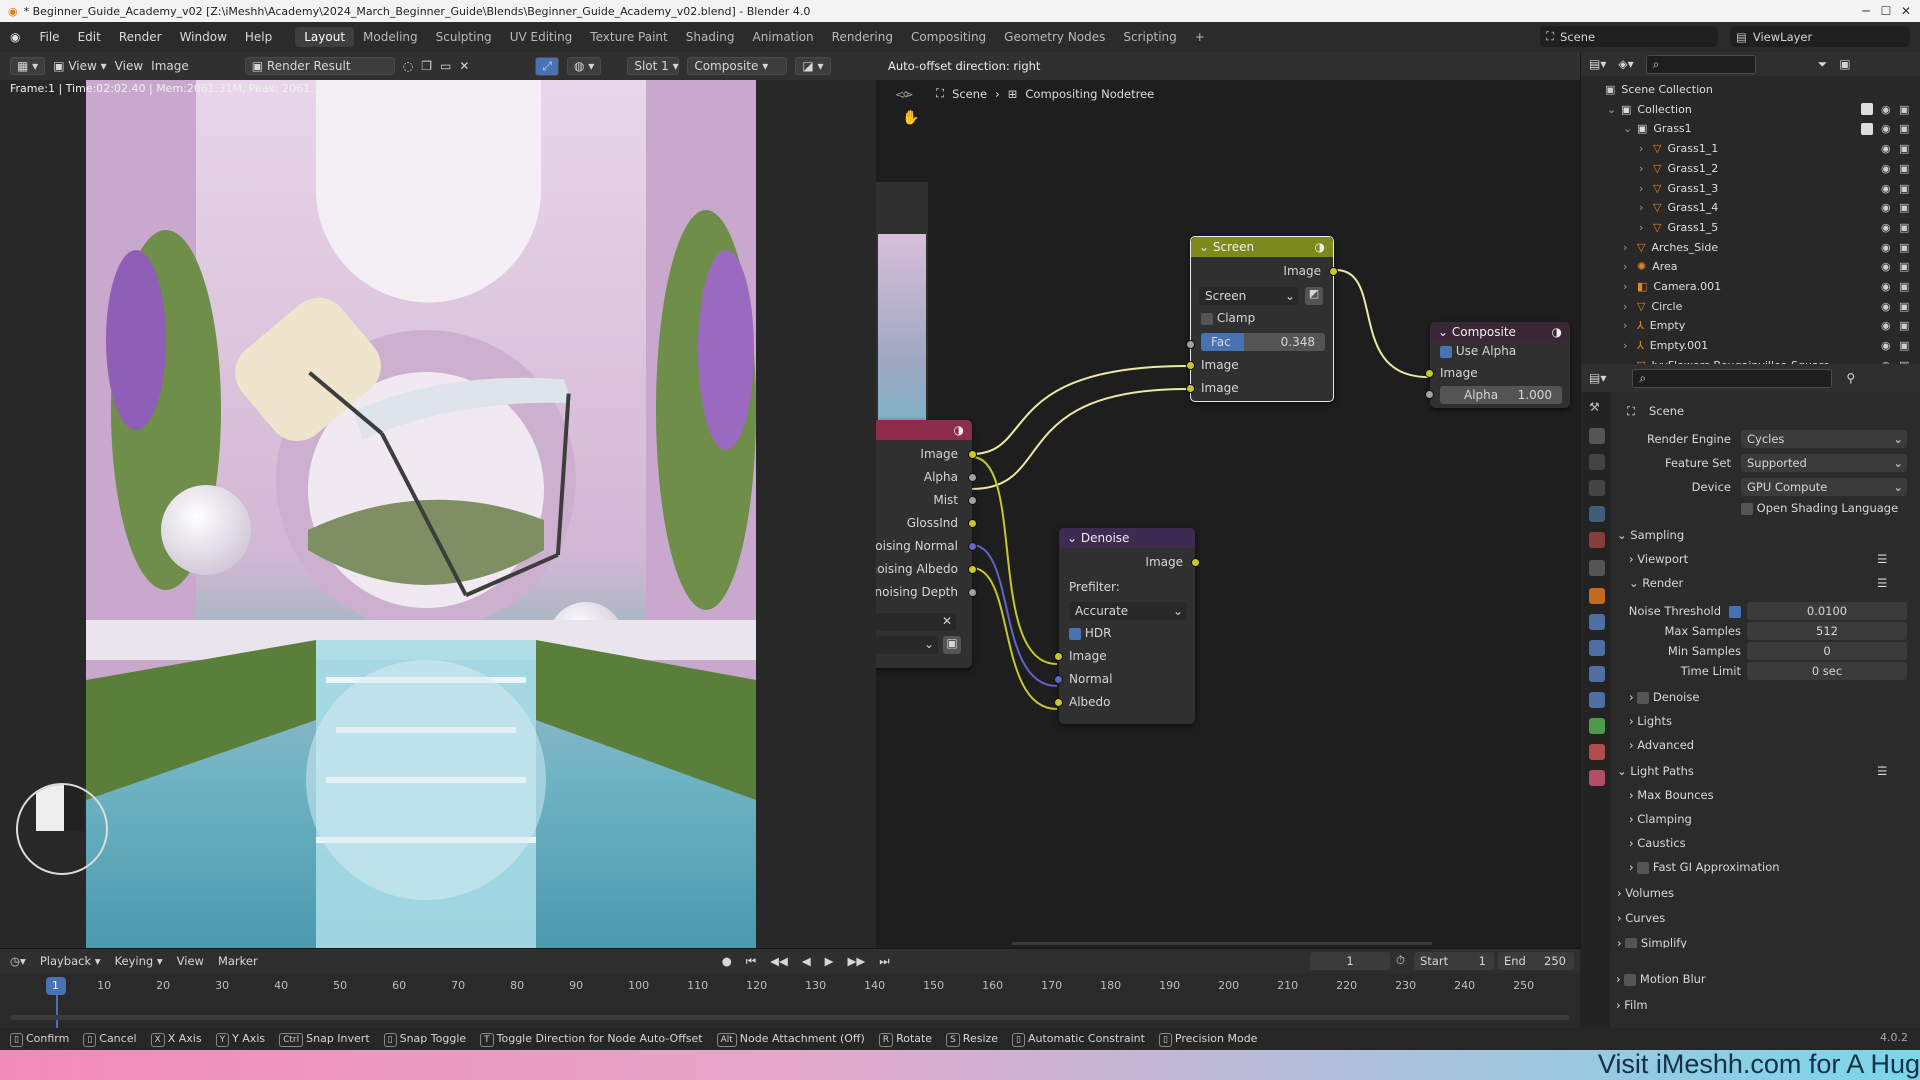  I want to click on outliner-row: › ▽ Grass1_3 ◉ ▣, so click(1750, 188).